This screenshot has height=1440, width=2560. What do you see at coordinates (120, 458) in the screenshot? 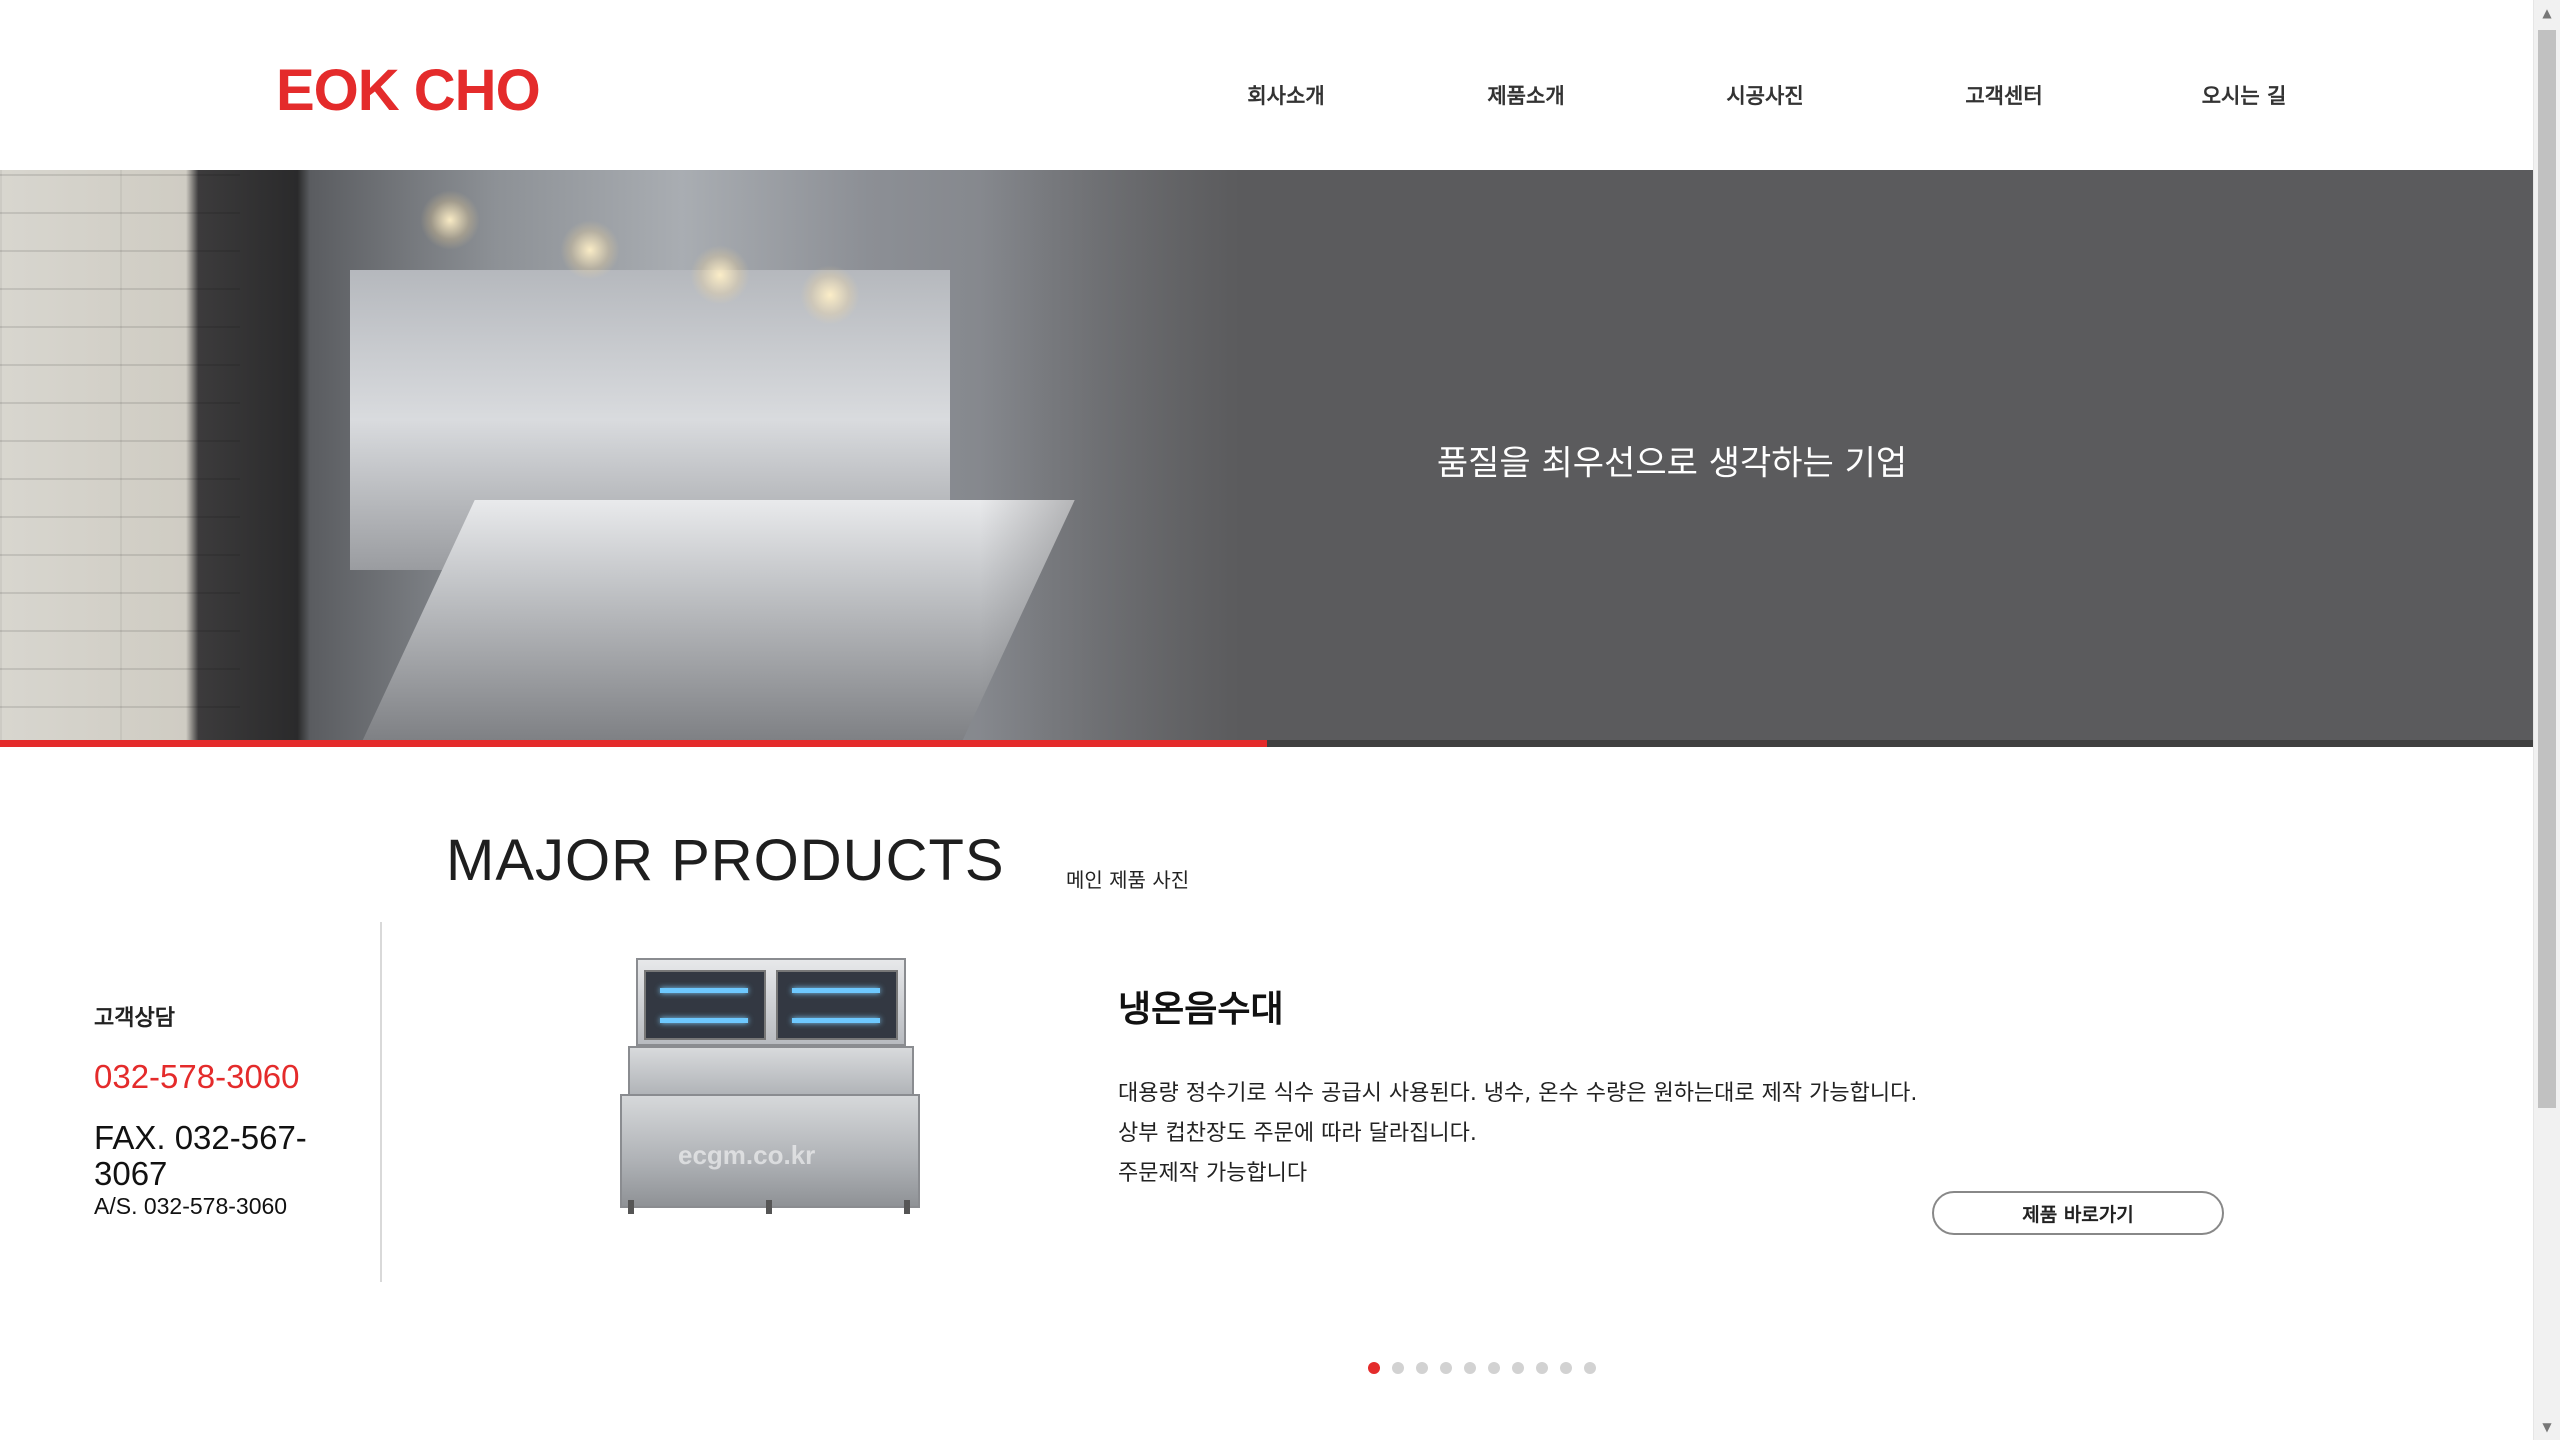
I see `hero-photo-wall` at bounding box center [120, 458].